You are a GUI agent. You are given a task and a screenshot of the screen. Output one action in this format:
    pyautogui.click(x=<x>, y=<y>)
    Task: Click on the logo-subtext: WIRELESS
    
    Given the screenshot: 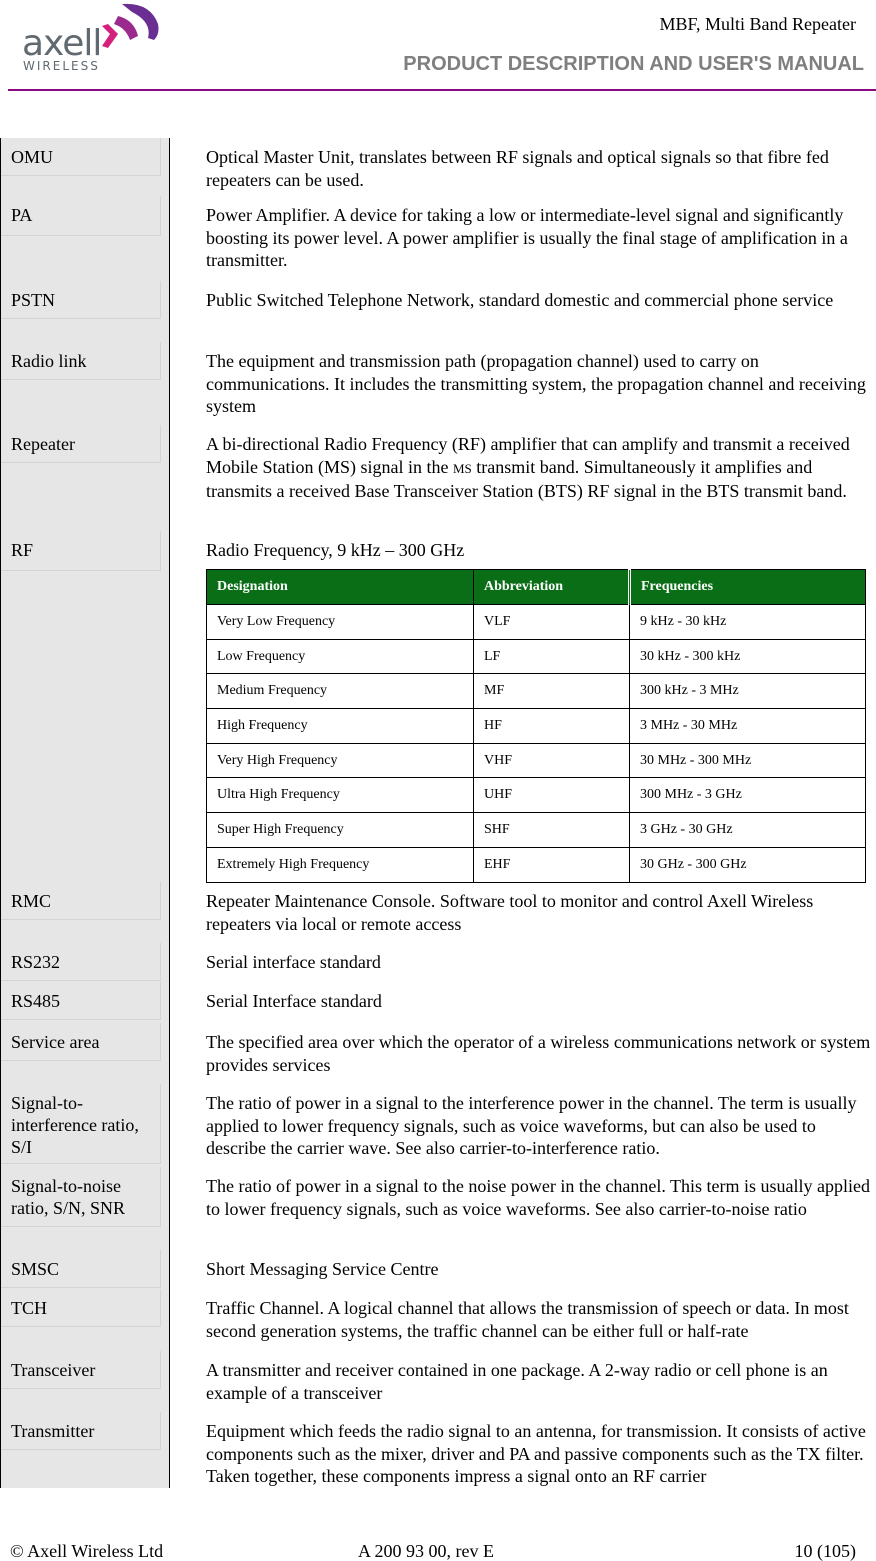 What is the action you would take?
    pyautogui.click(x=61, y=66)
    